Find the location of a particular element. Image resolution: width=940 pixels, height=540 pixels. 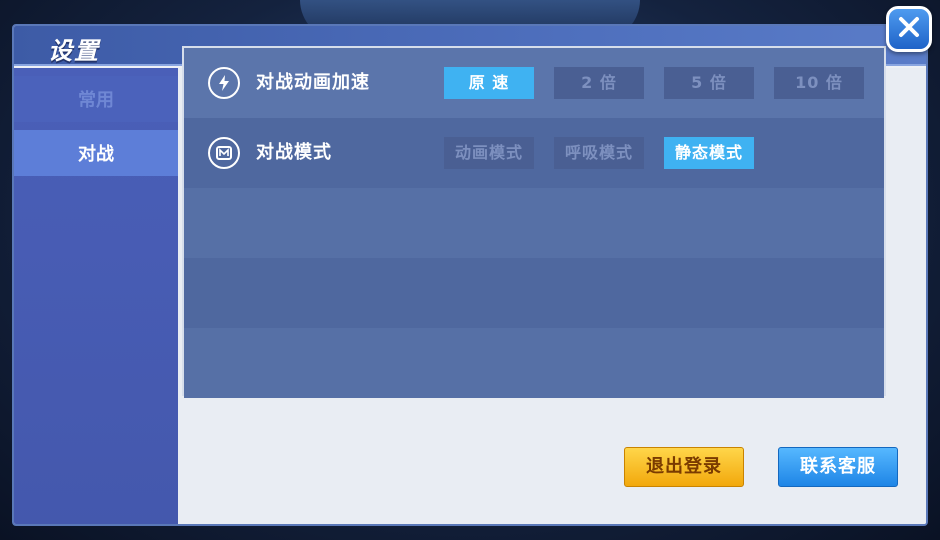

sidebar-item-common: 常用 is located at coordinates (96, 99).